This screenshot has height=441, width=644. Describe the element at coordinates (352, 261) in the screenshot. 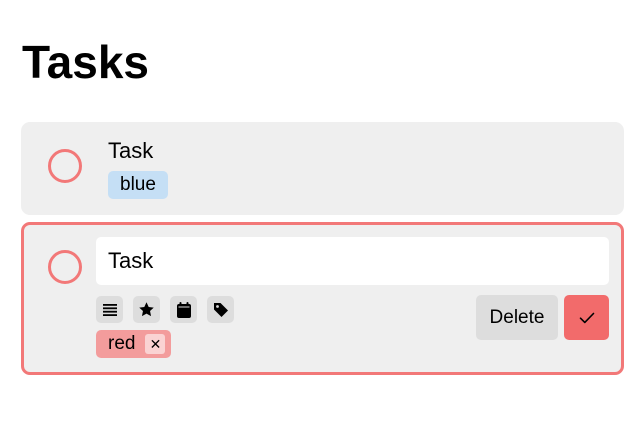

I see `task-title-input` at that location.